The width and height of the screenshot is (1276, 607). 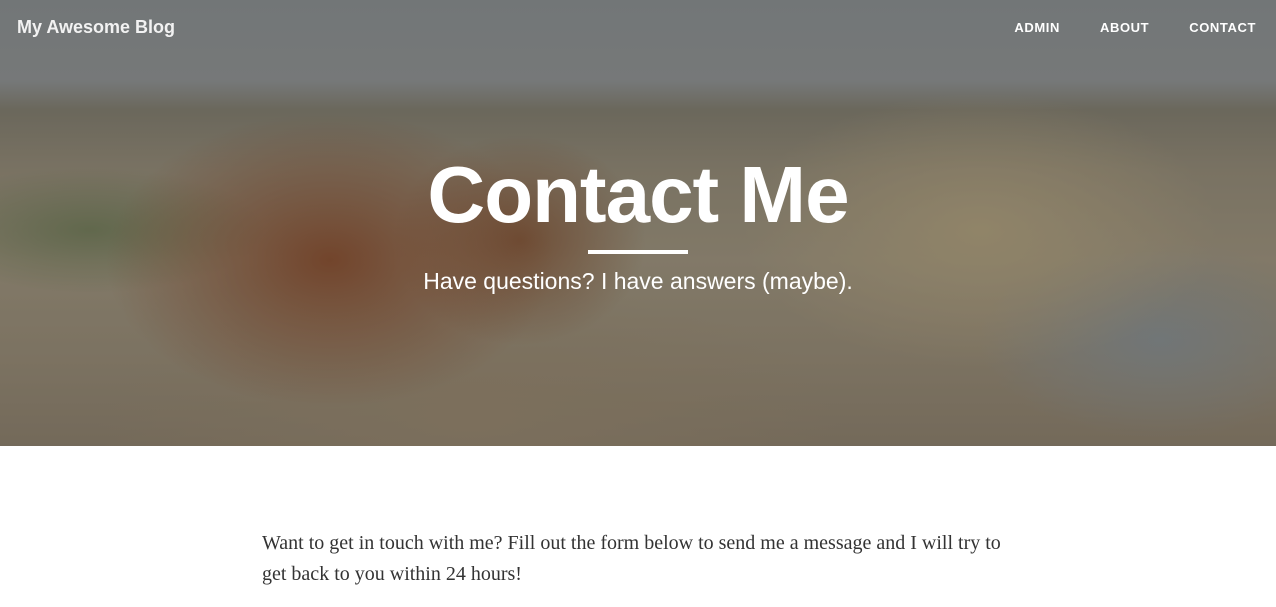 I want to click on title-divider, so click(x=638, y=252).